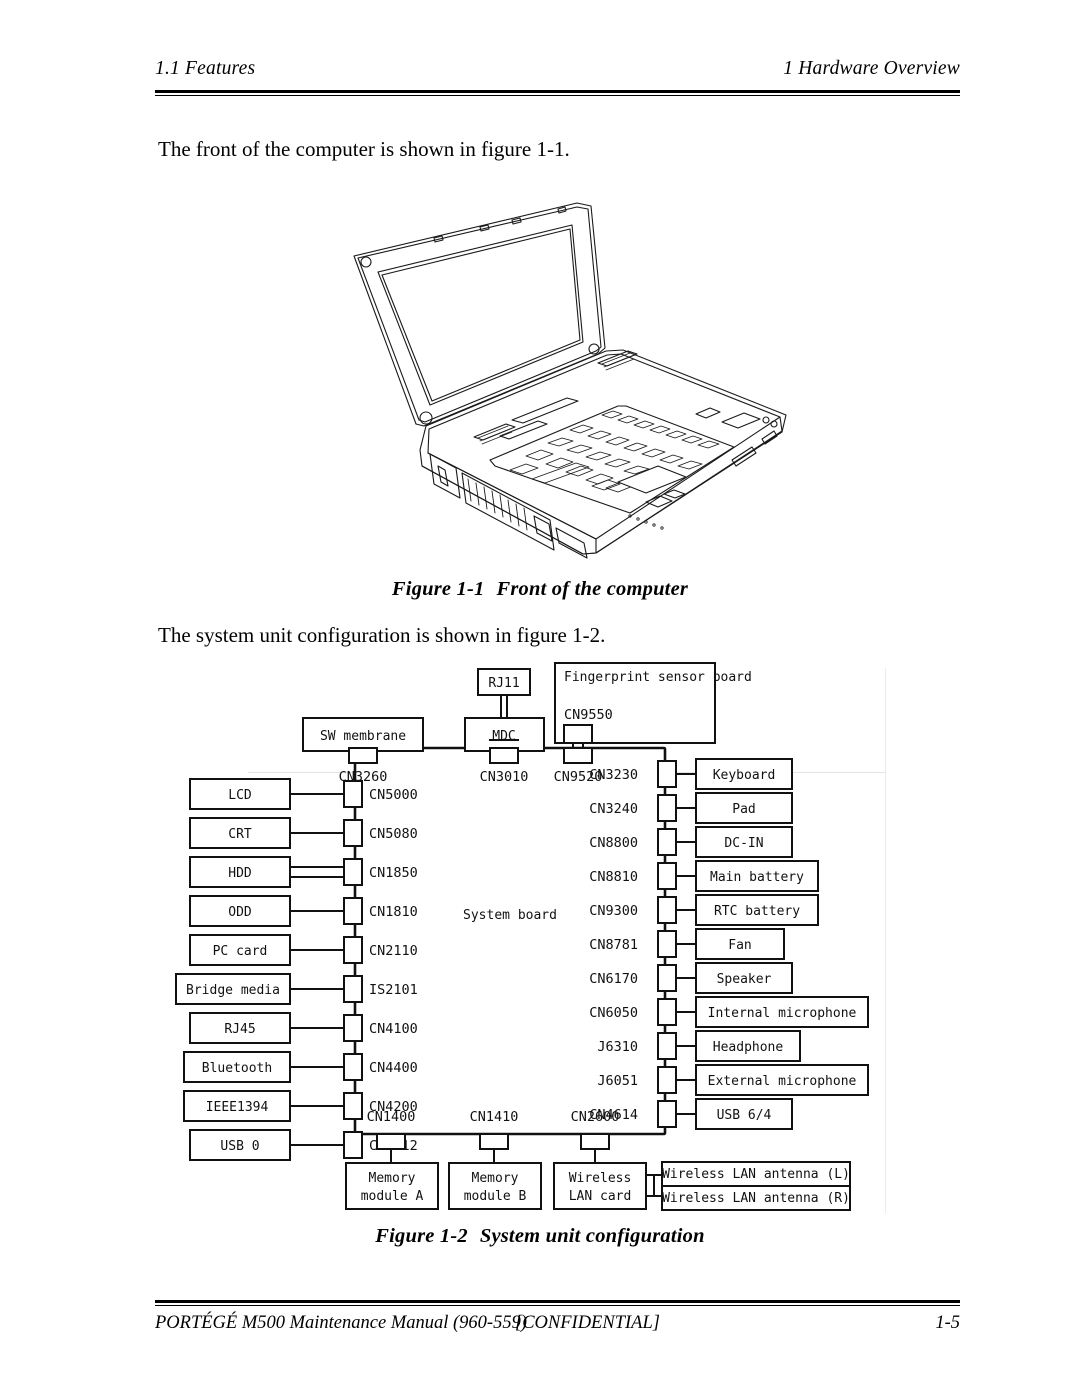 The height and width of the screenshot is (1397, 1080). What do you see at coordinates (613, 979) in the screenshot?
I see `connector-cn6170: CN6170` at bounding box center [613, 979].